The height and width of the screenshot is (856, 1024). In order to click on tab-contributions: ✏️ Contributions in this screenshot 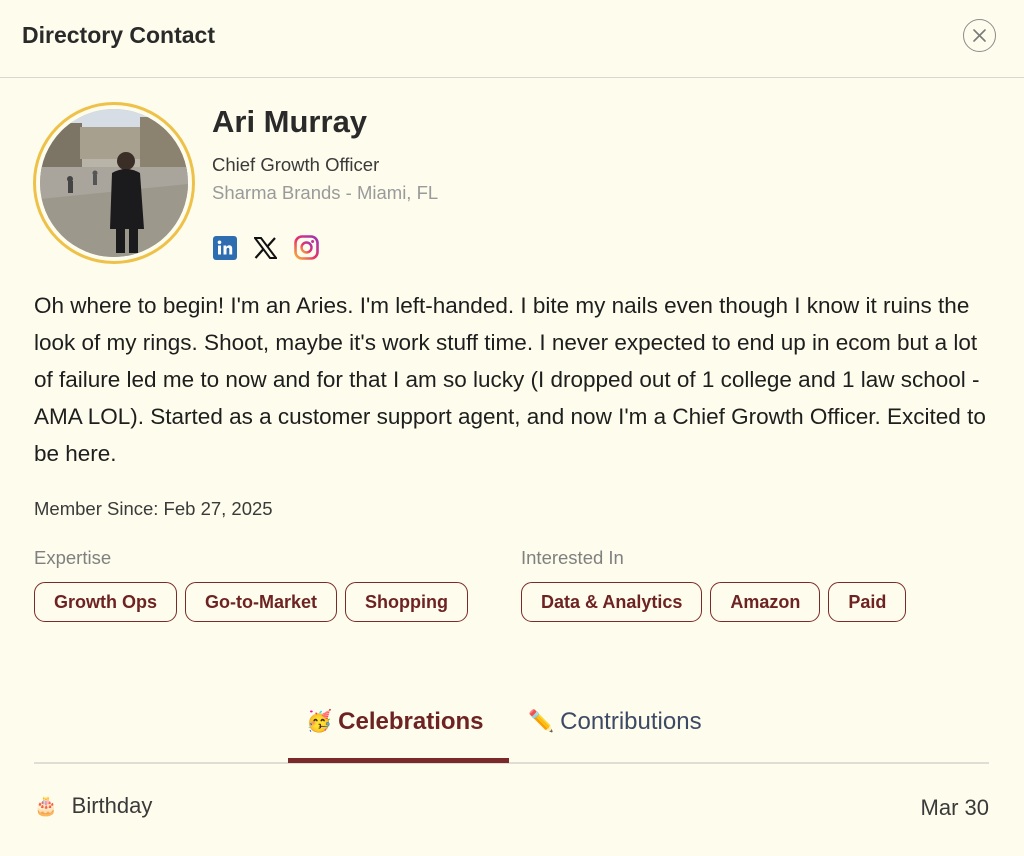, I will do `click(615, 722)`.